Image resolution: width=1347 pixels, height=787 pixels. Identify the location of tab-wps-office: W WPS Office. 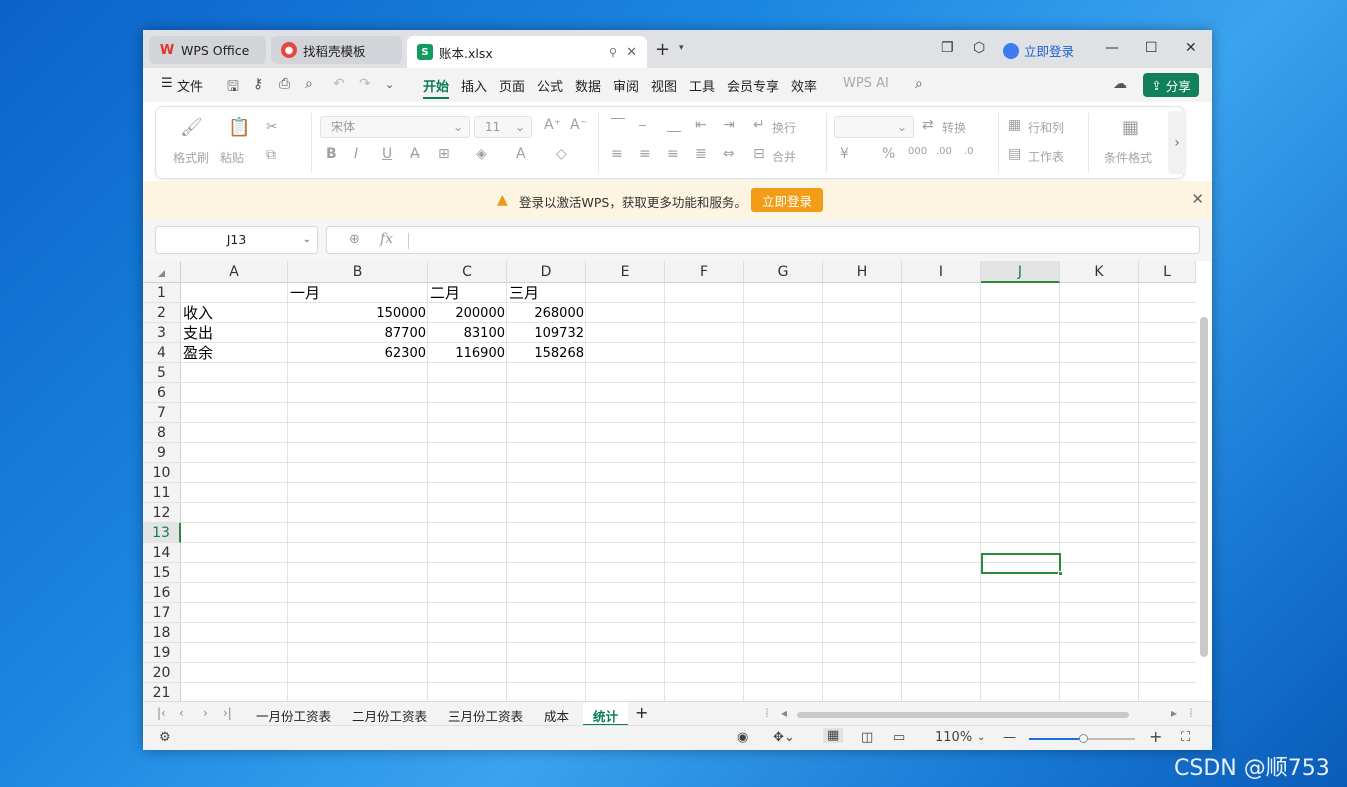
(207, 50).